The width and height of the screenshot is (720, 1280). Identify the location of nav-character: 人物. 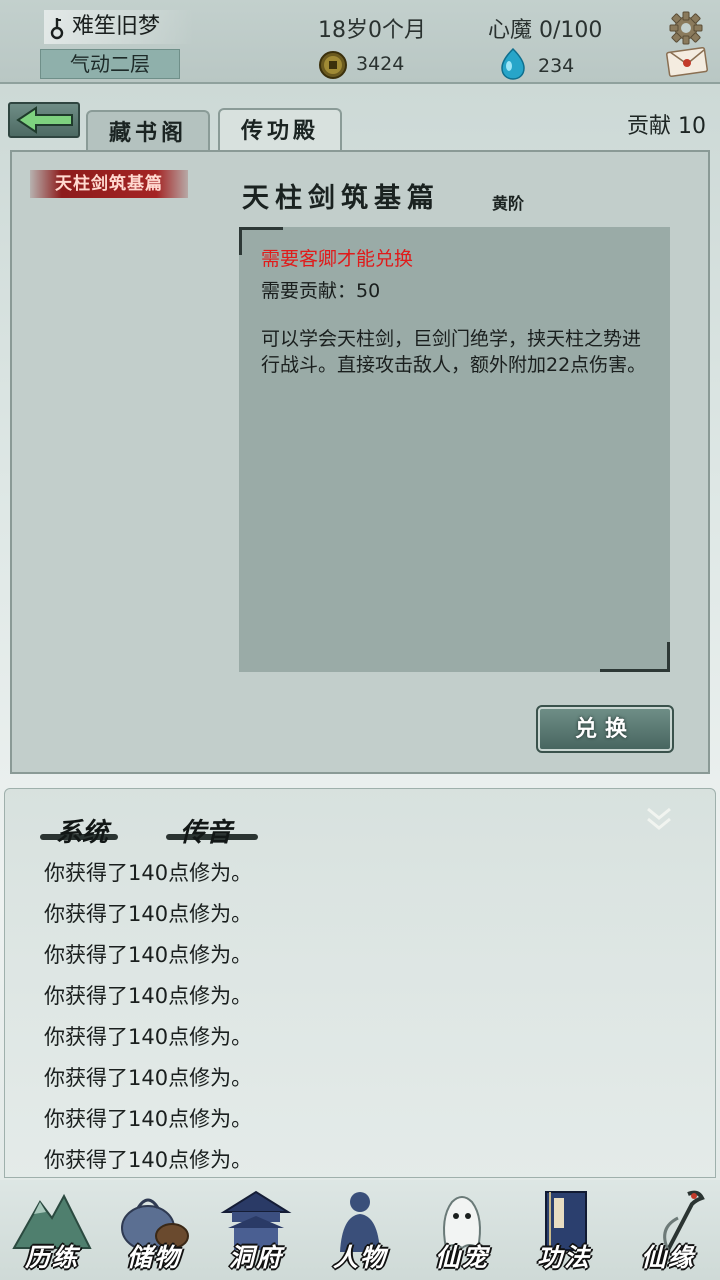
(360, 1230).